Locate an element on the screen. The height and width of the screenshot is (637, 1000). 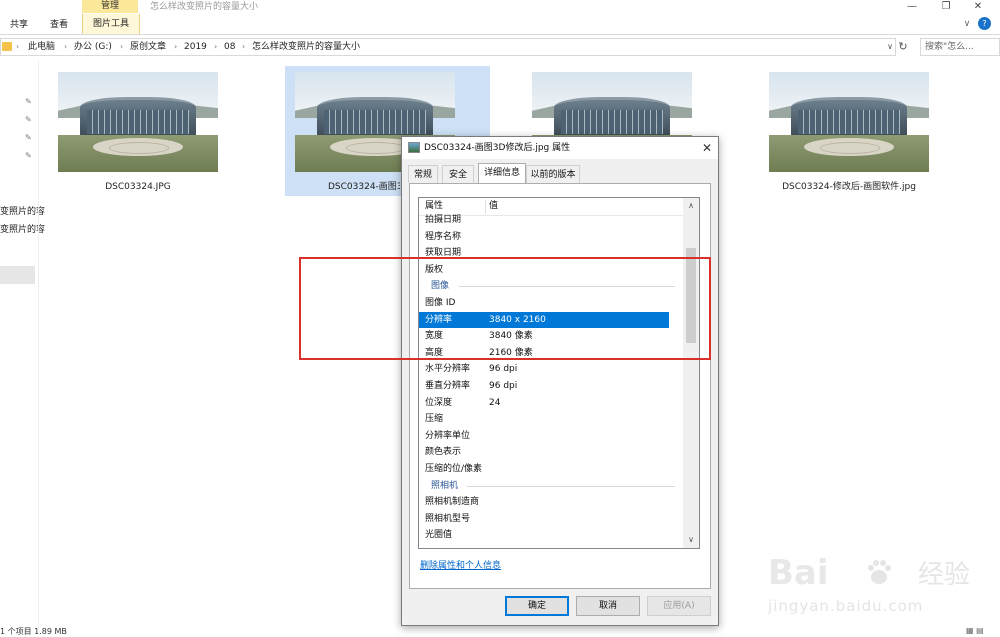
breadcrumb-this-pc: 此电脑 is located at coordinates (41, 47).